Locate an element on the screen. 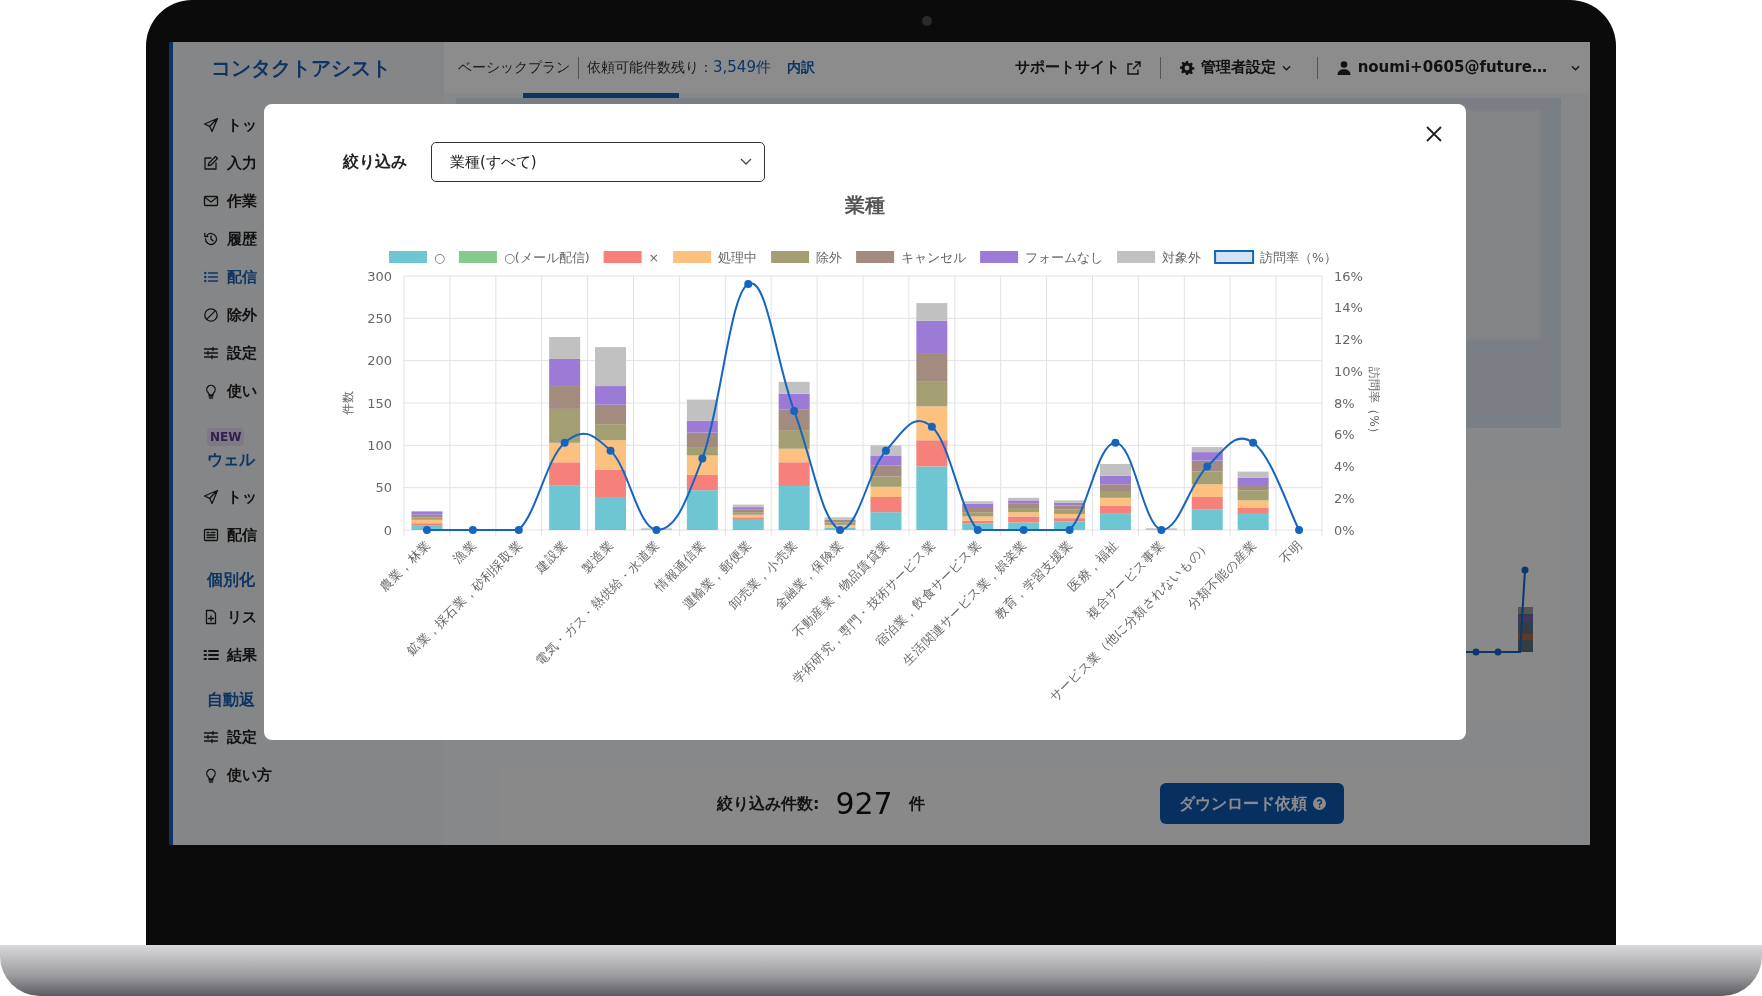 The image size is (1762, 996). x-tick-label: 農業，林業 is located at coordinates (405, 566).